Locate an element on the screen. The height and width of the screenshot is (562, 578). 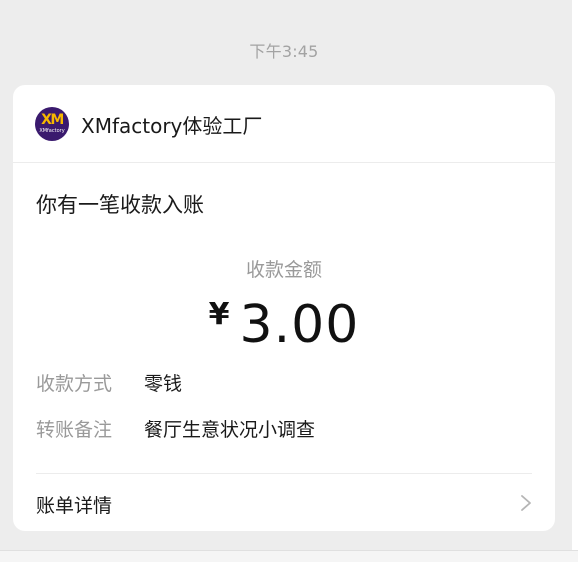
bill-details-link: 账单详情 is located at coordinates (284, 502).